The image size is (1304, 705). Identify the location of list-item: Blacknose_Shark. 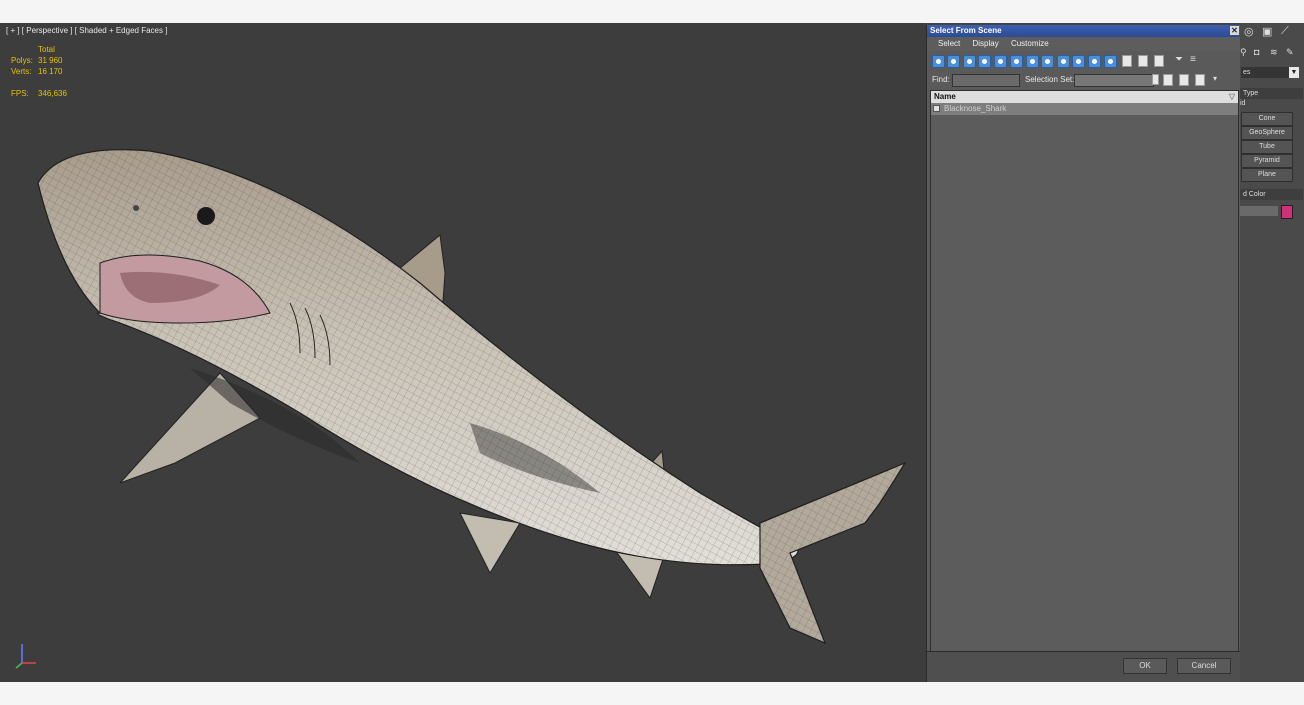
(1084, 109).